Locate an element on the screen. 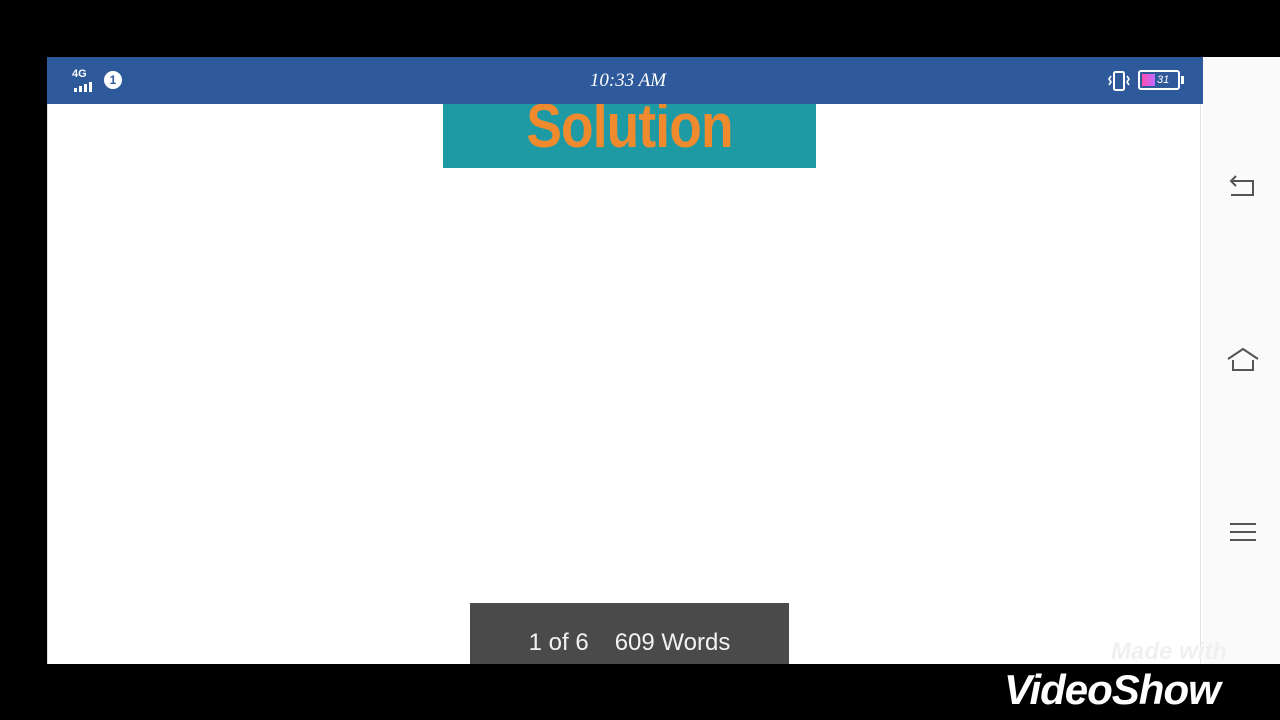 The height and width of the screenshot is (720, 1280). home-icon is located at coordinates (1243, 360).